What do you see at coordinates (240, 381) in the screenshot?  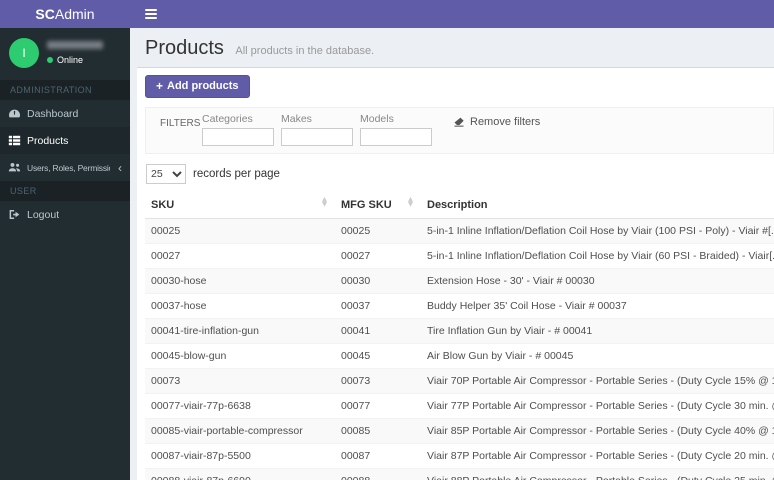 I see `sku-cell: 00073` at bounding box center [240, 381].